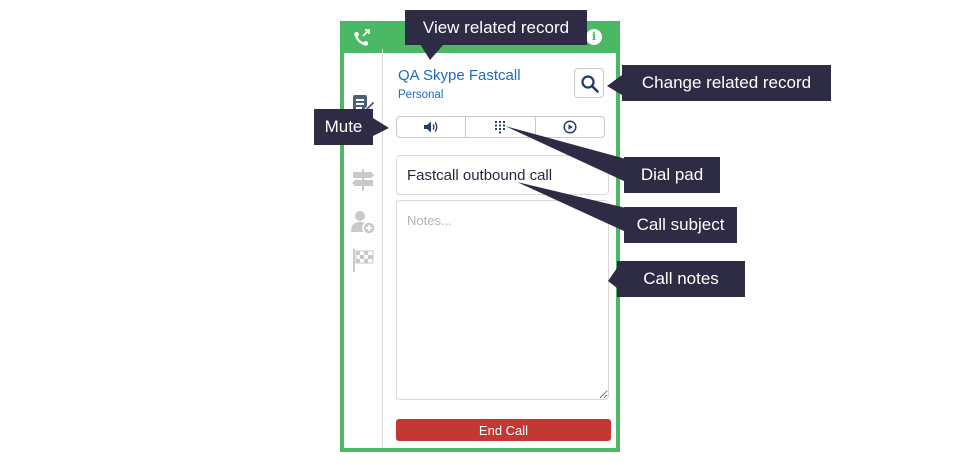 The image size is (960, 465). What do you see at coordinates (594, 37) in the screenshot?
I see `info-icon: i` at bounding box center [594, 37].